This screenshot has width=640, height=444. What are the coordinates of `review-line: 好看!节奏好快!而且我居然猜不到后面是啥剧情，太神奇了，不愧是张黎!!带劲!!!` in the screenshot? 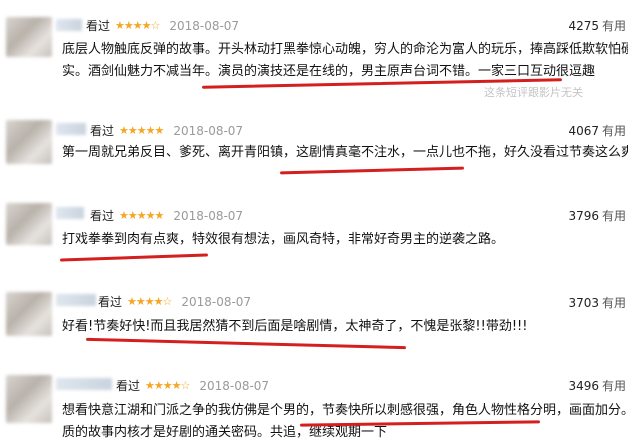 It's located at (295, 326).